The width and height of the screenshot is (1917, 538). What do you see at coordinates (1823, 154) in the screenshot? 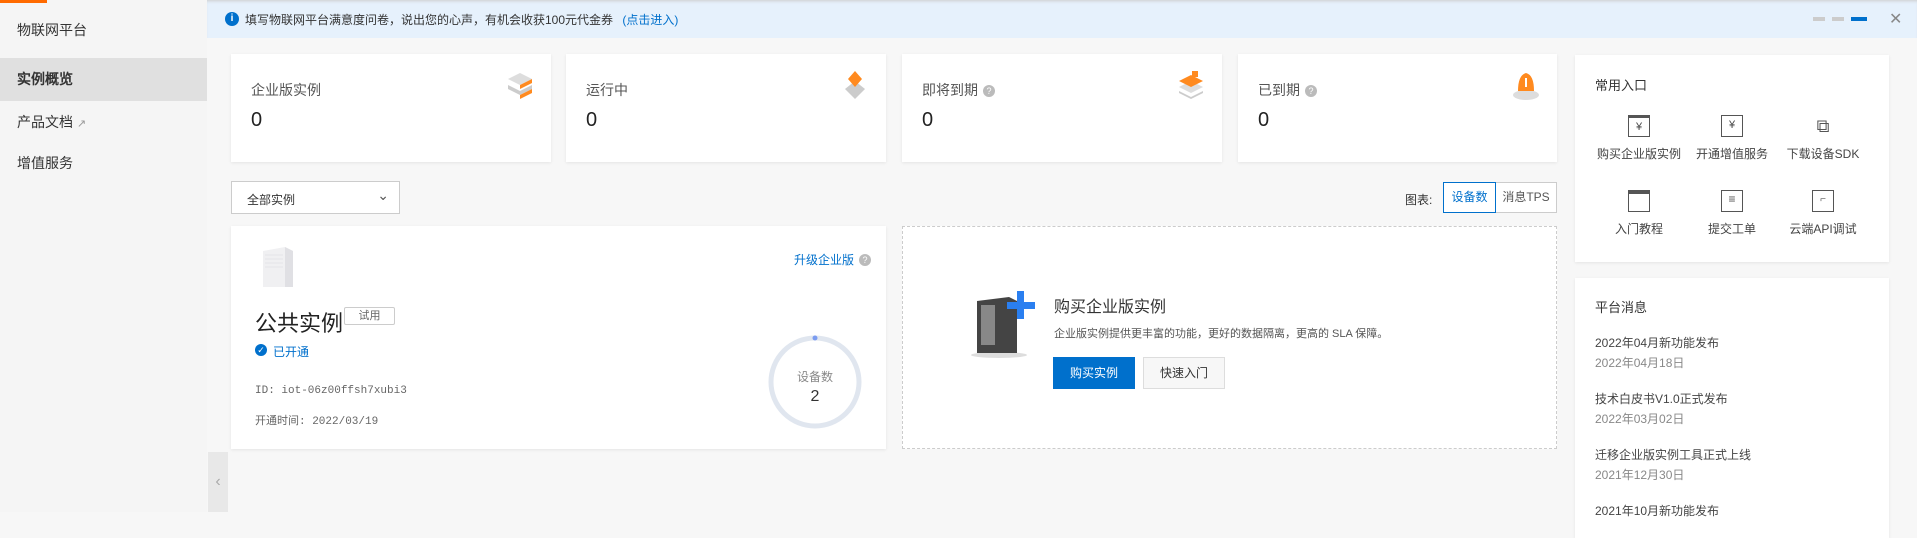
I see `quick-label: 下载设备SDK` at bounding box center [1823, 154].